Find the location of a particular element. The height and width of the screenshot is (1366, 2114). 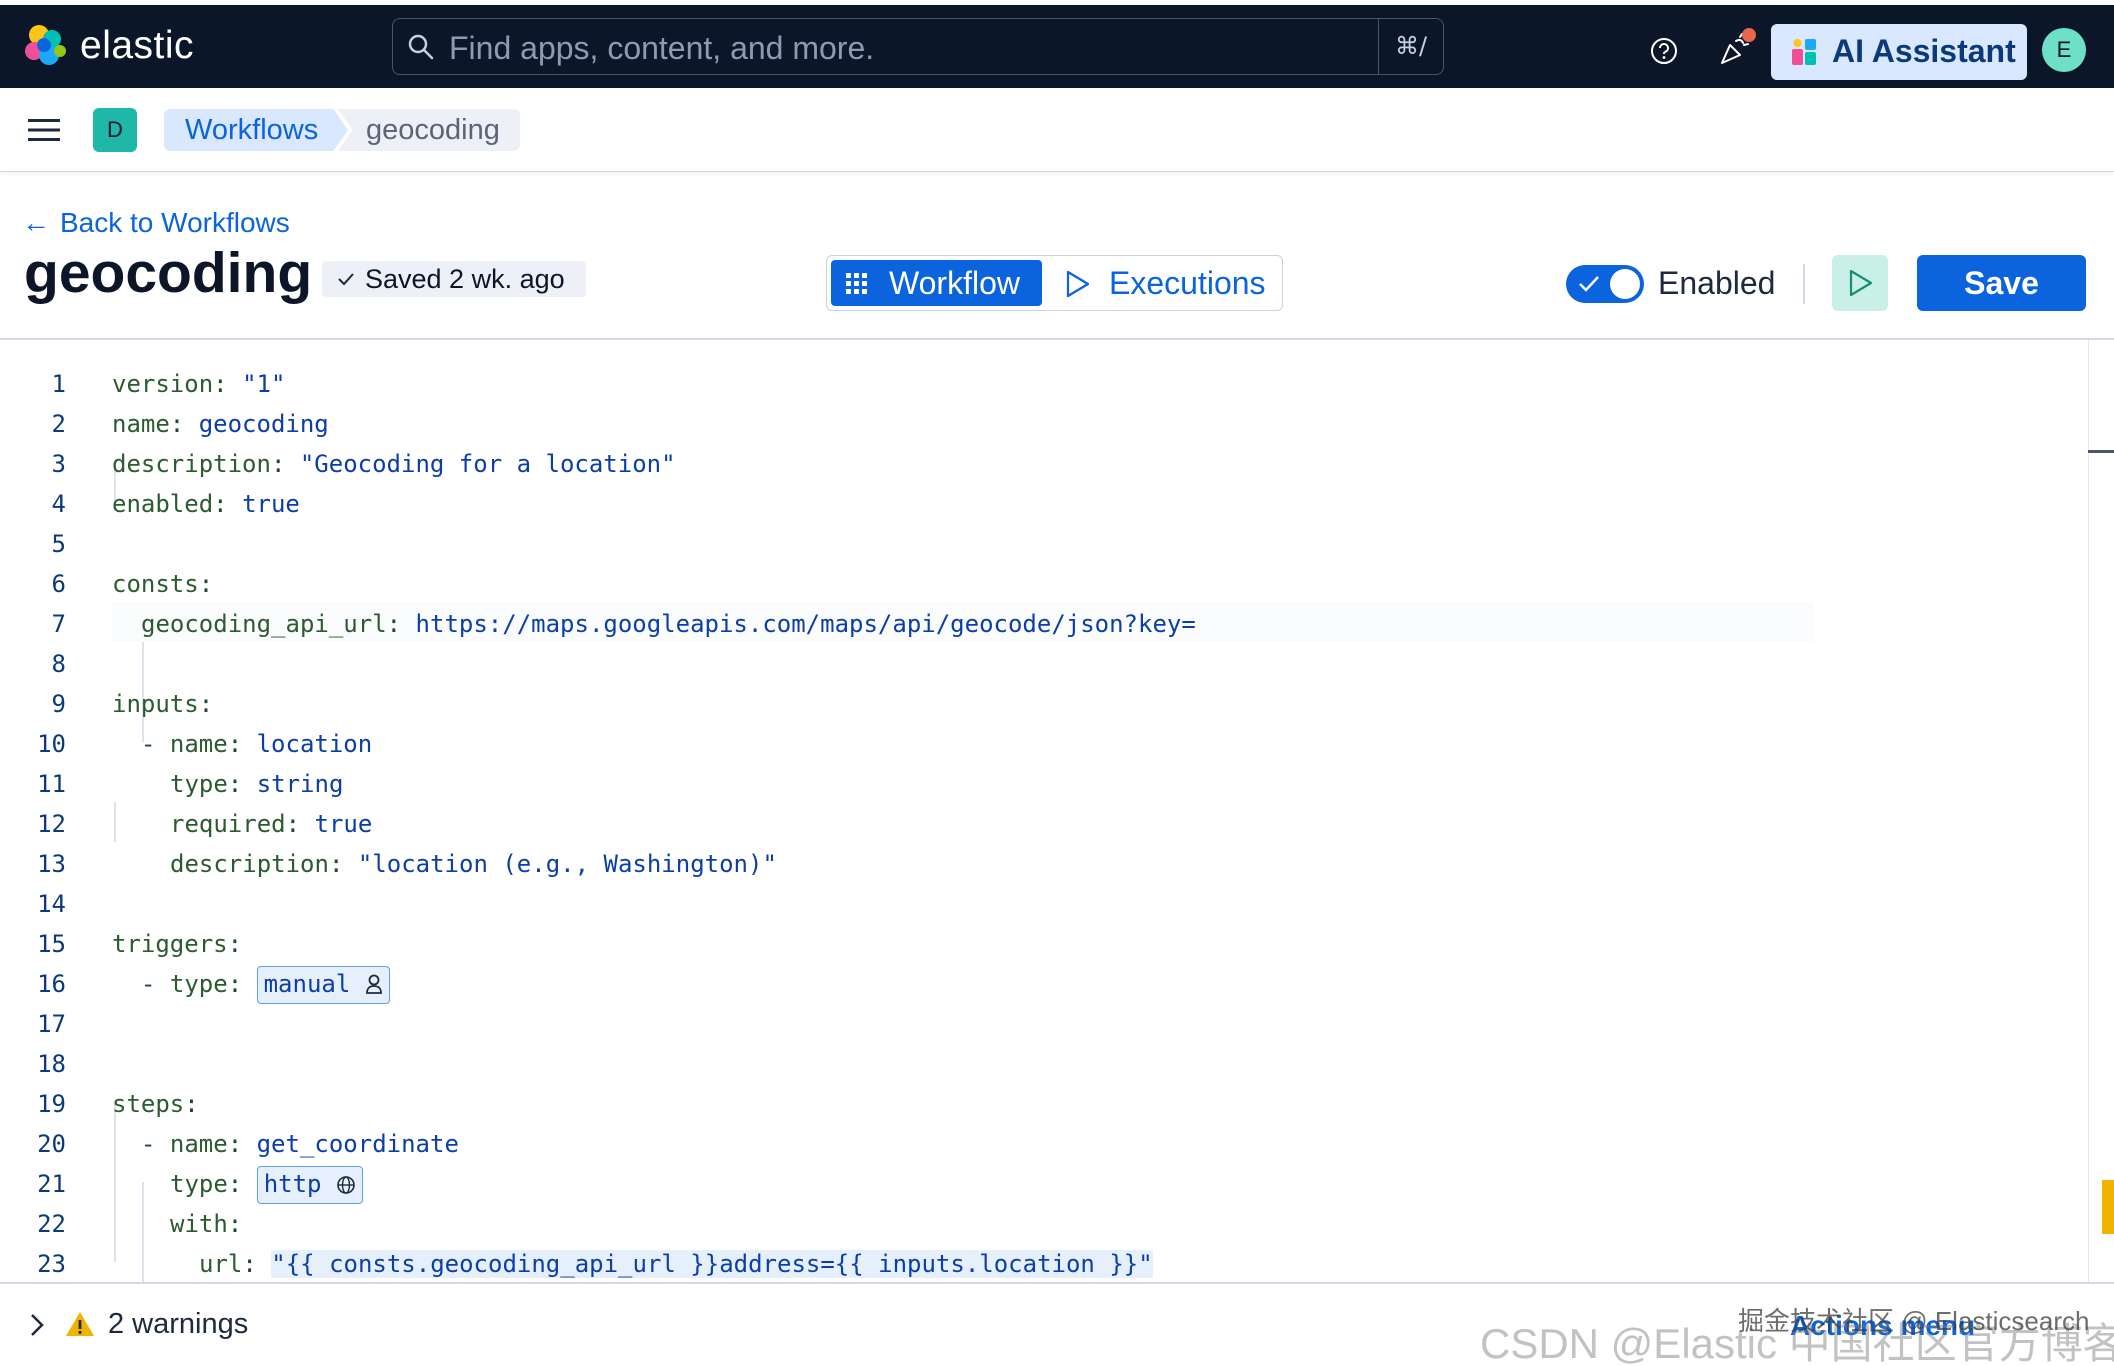

tab-executions: Executions is located at coordinates (1169, 283).